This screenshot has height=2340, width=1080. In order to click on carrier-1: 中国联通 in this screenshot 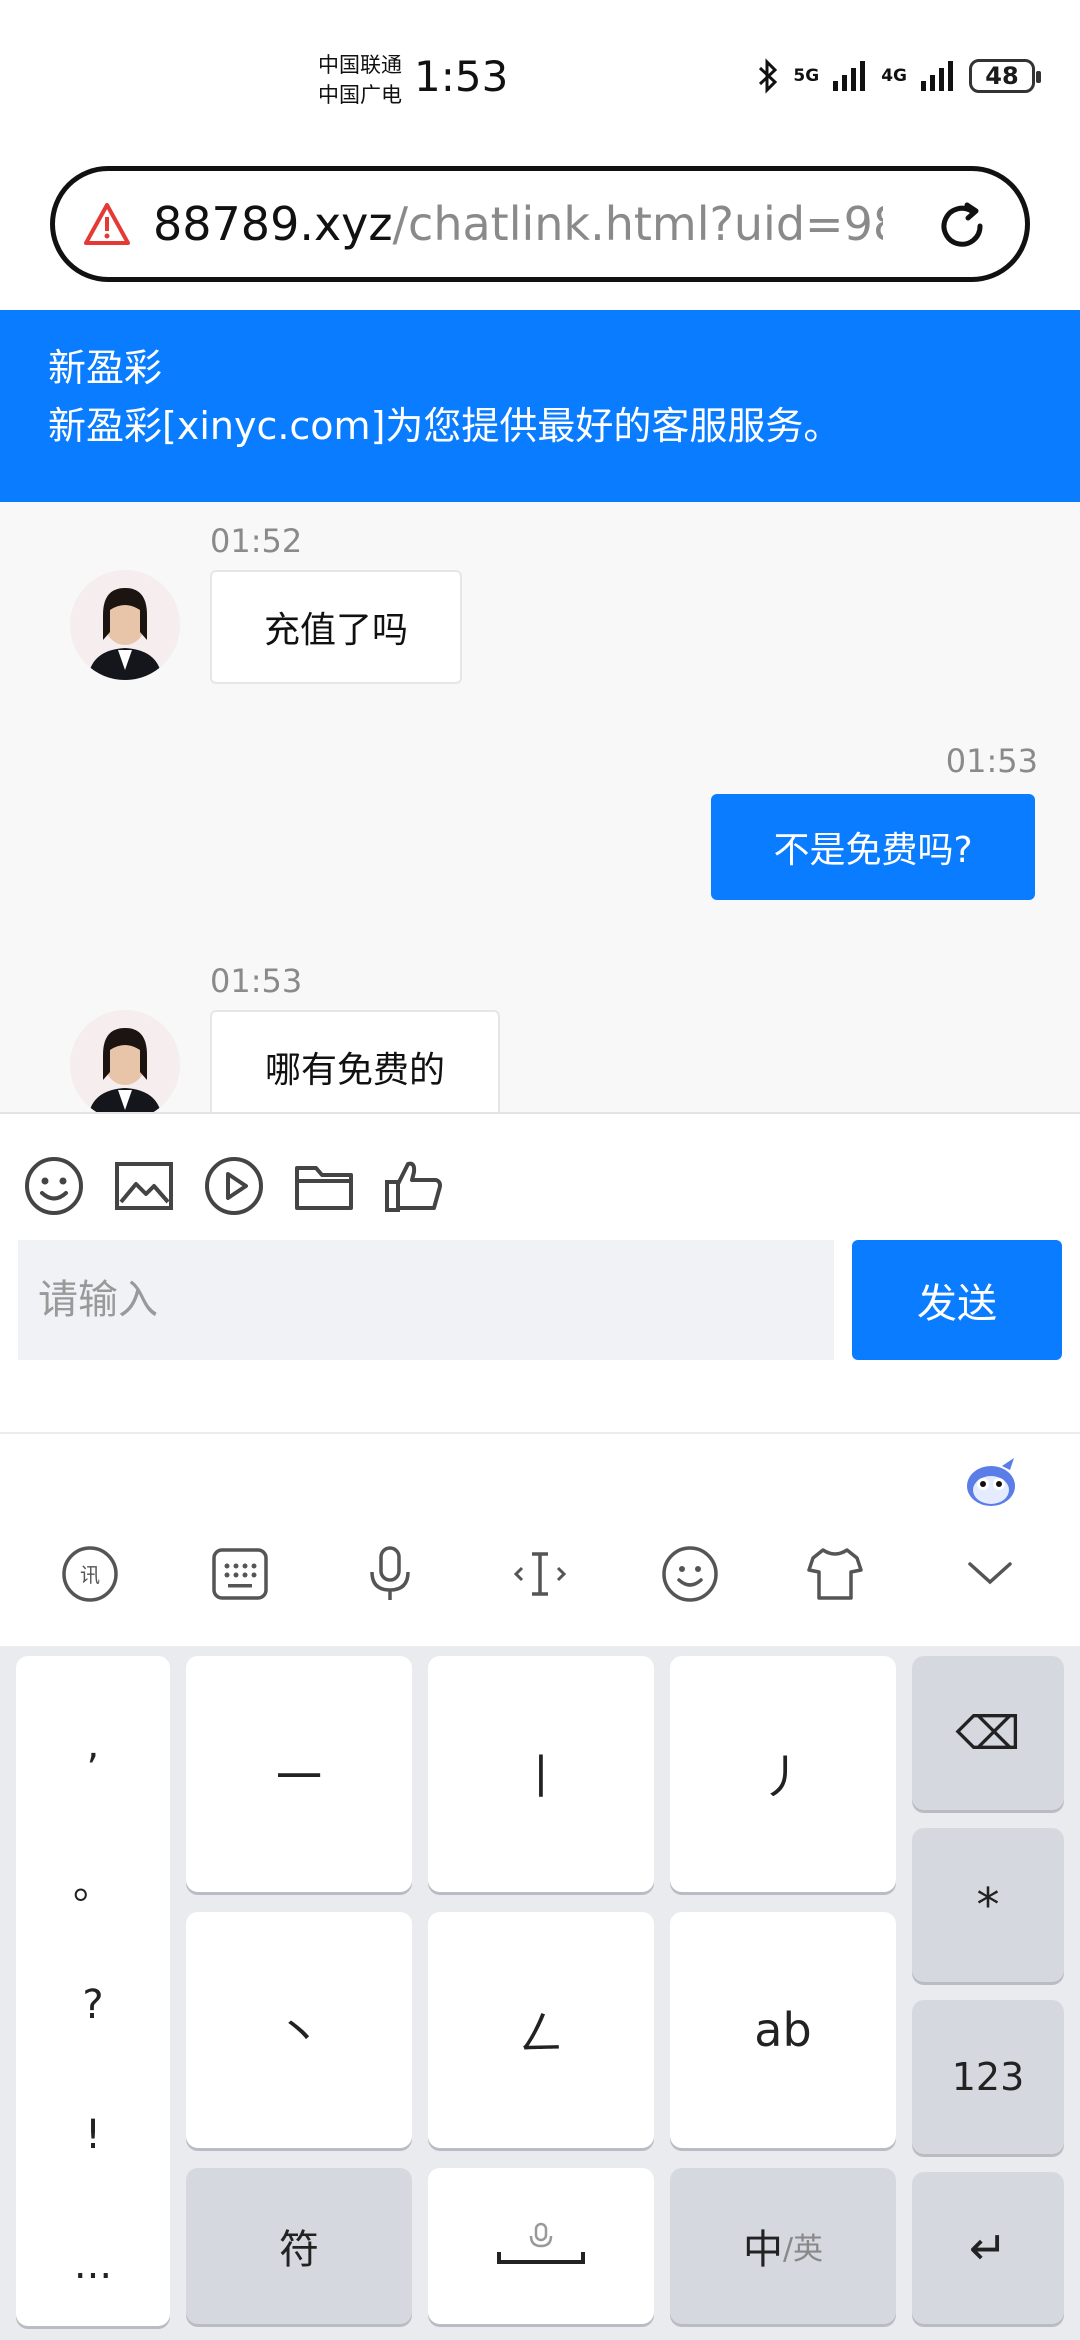, I will do `click(360, 65)`.